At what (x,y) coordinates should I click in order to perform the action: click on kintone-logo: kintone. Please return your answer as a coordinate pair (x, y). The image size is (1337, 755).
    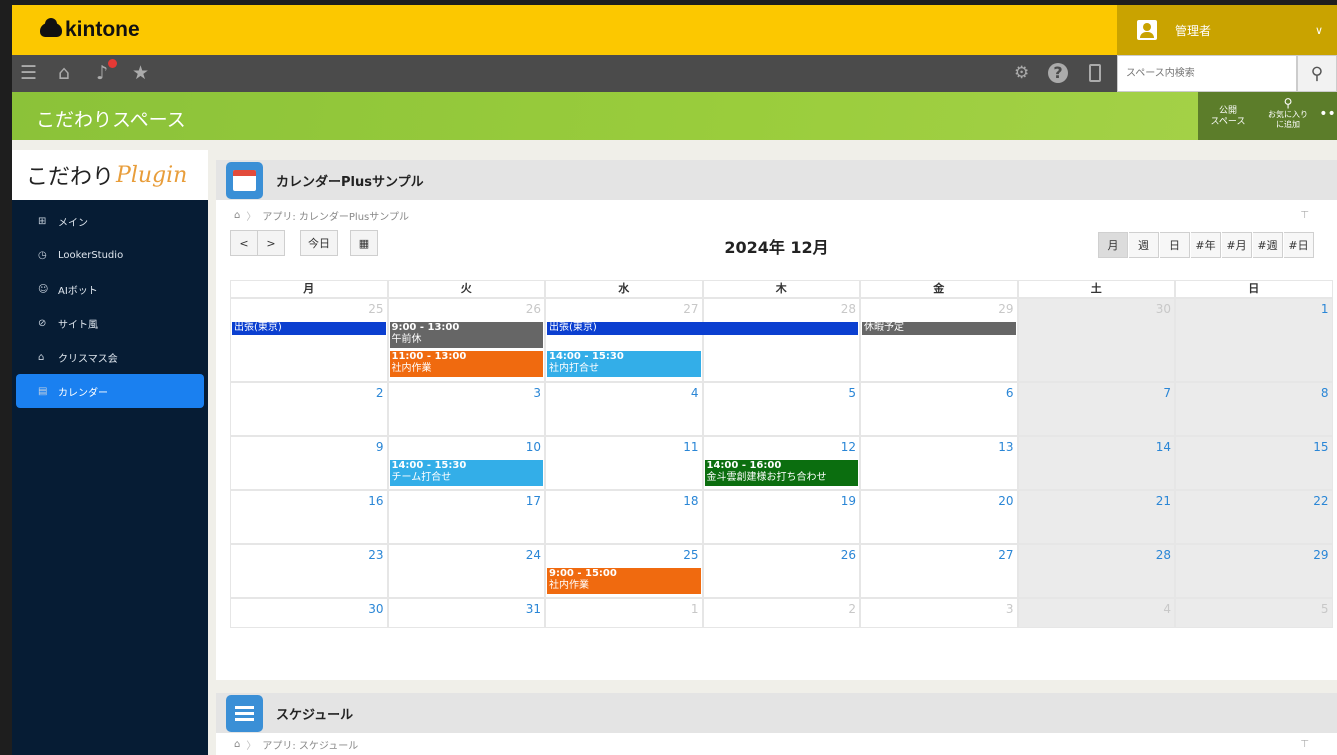
    Looking at the image, I should click on (90, 30).